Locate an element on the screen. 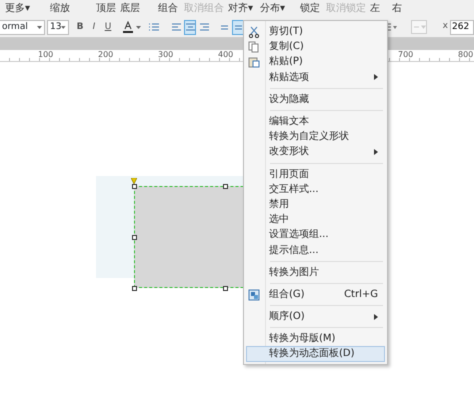  style-select: ormal is located at coordinates (22, 27).